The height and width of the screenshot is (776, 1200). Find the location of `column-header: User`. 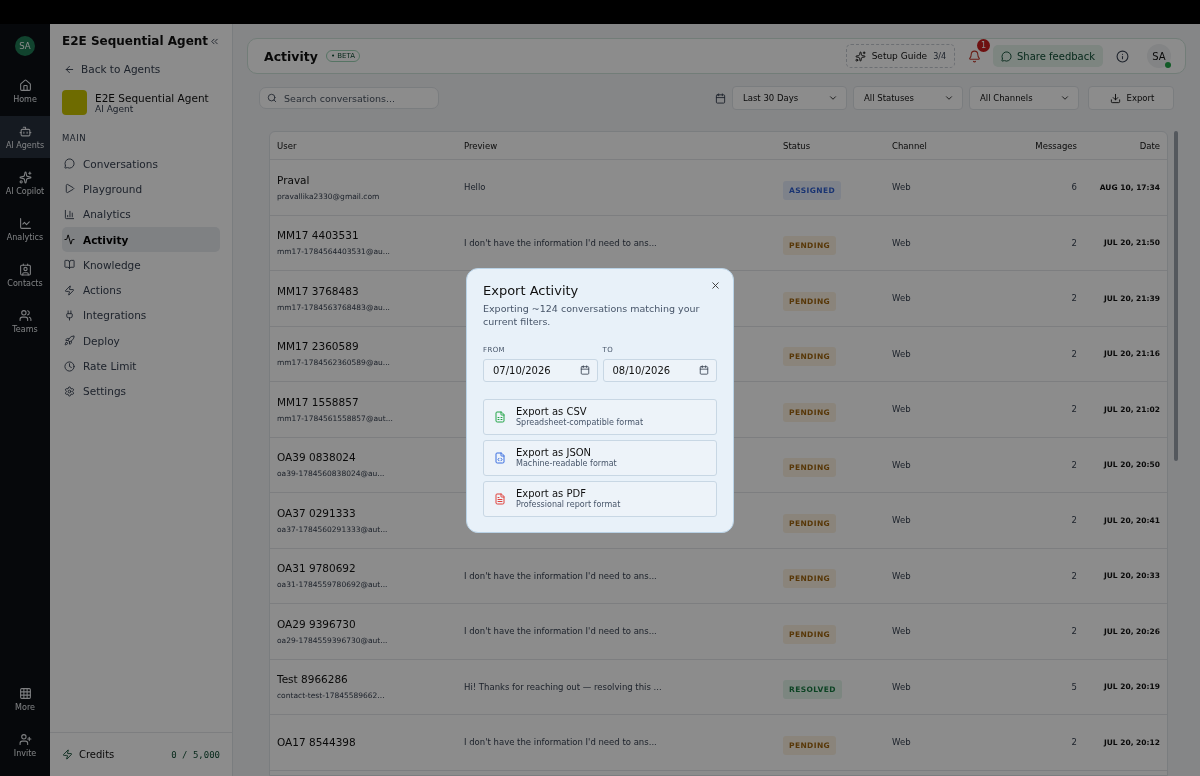

column-header: User is located at coordinates (287, 145).